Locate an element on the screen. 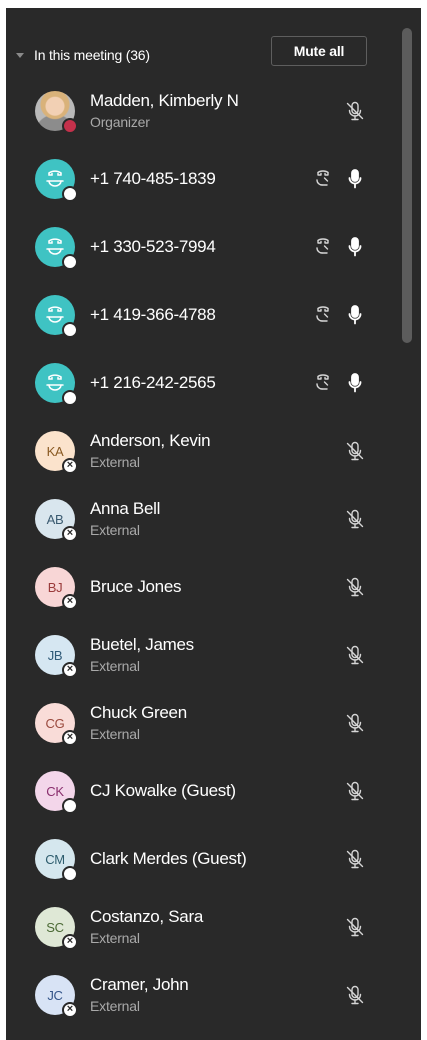  participant-name: +1 216-242-2565 is located at coordinates (153, 382).